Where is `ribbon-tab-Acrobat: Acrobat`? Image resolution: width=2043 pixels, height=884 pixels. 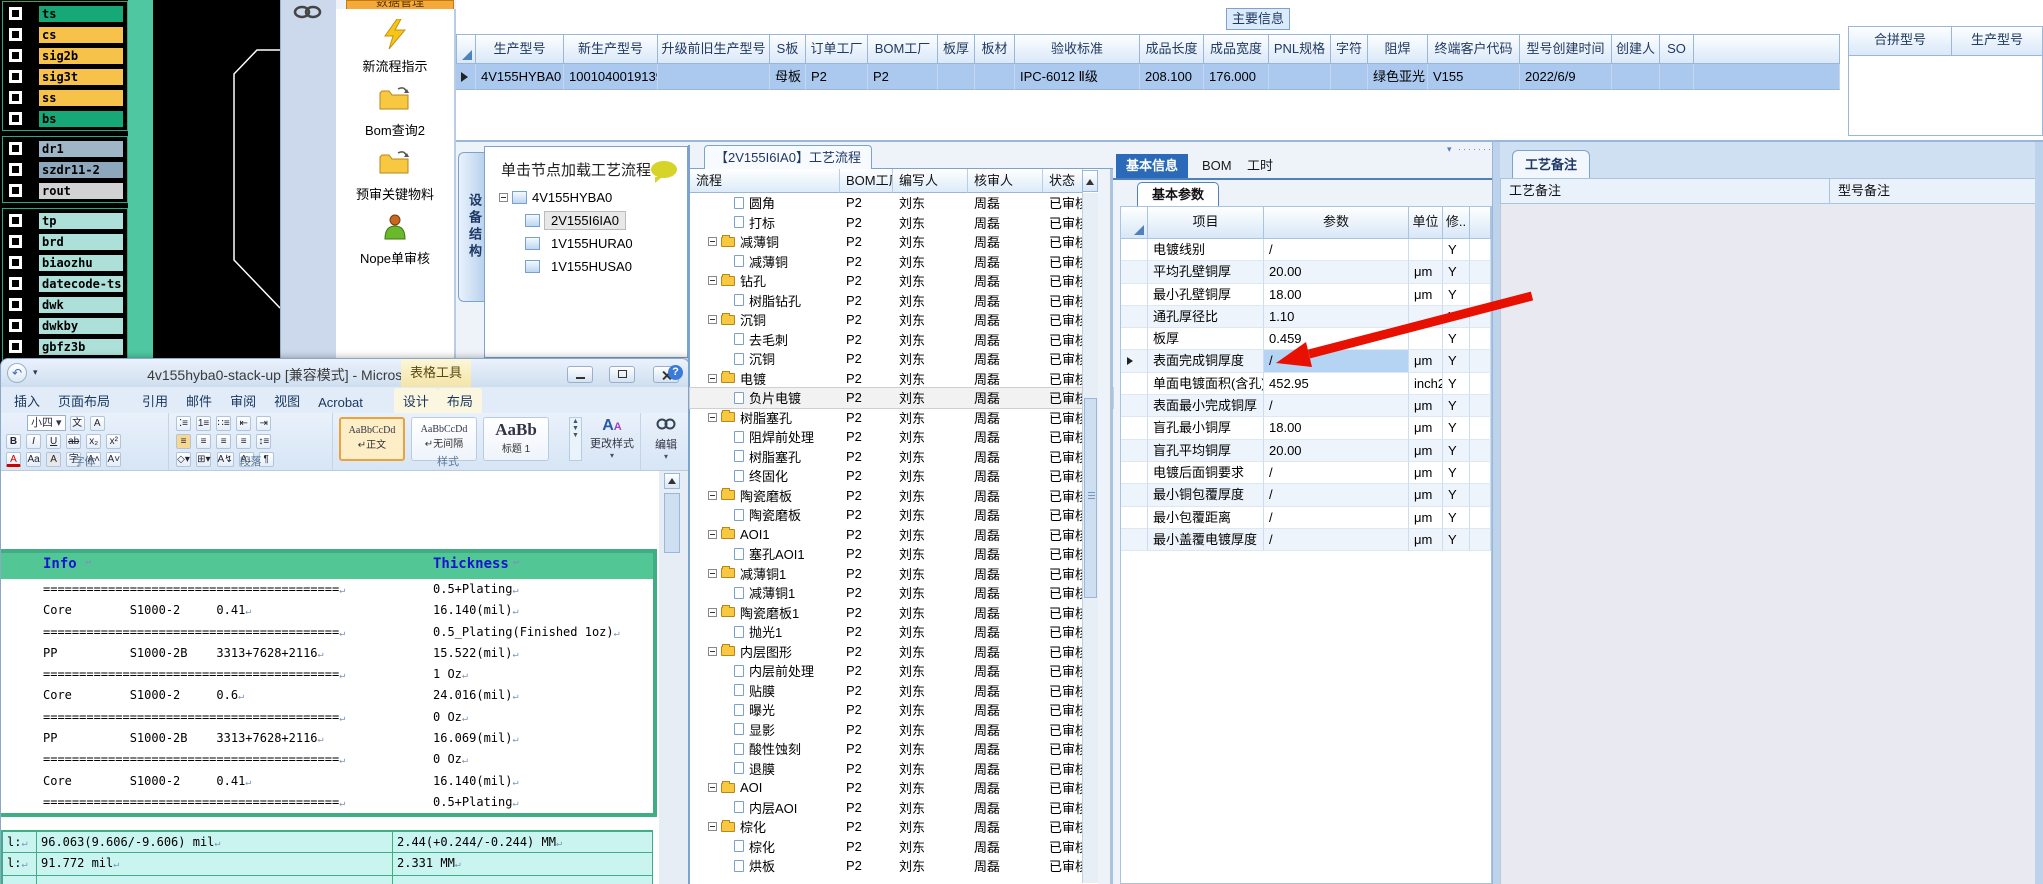 ribbon-tab-Acrobat: Acrobat is located at coordinates (340, 402).